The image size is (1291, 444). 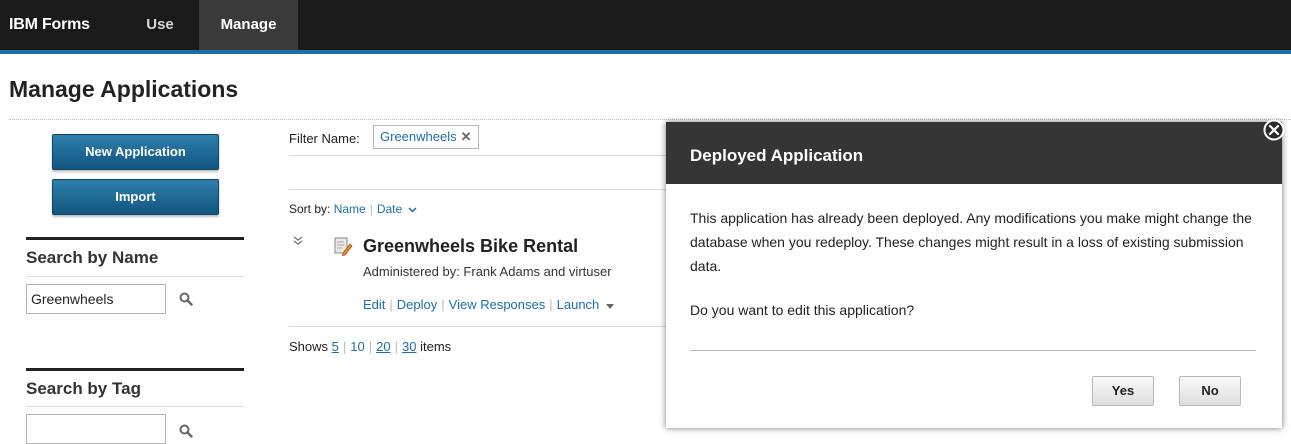 What do you see at coordinates (309, 346) in the screenshot?
I see `shows-label: Shows` at bounding box center [309, 346].